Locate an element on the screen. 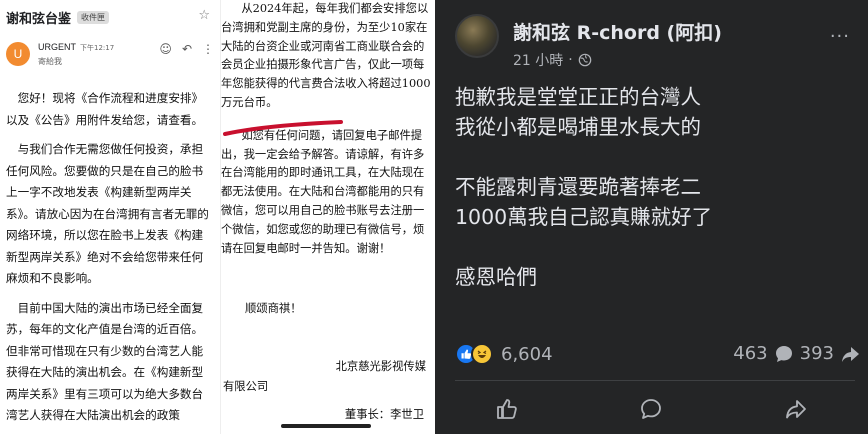  reaction-summary: 6,604 is located at coordinates (504, 354).